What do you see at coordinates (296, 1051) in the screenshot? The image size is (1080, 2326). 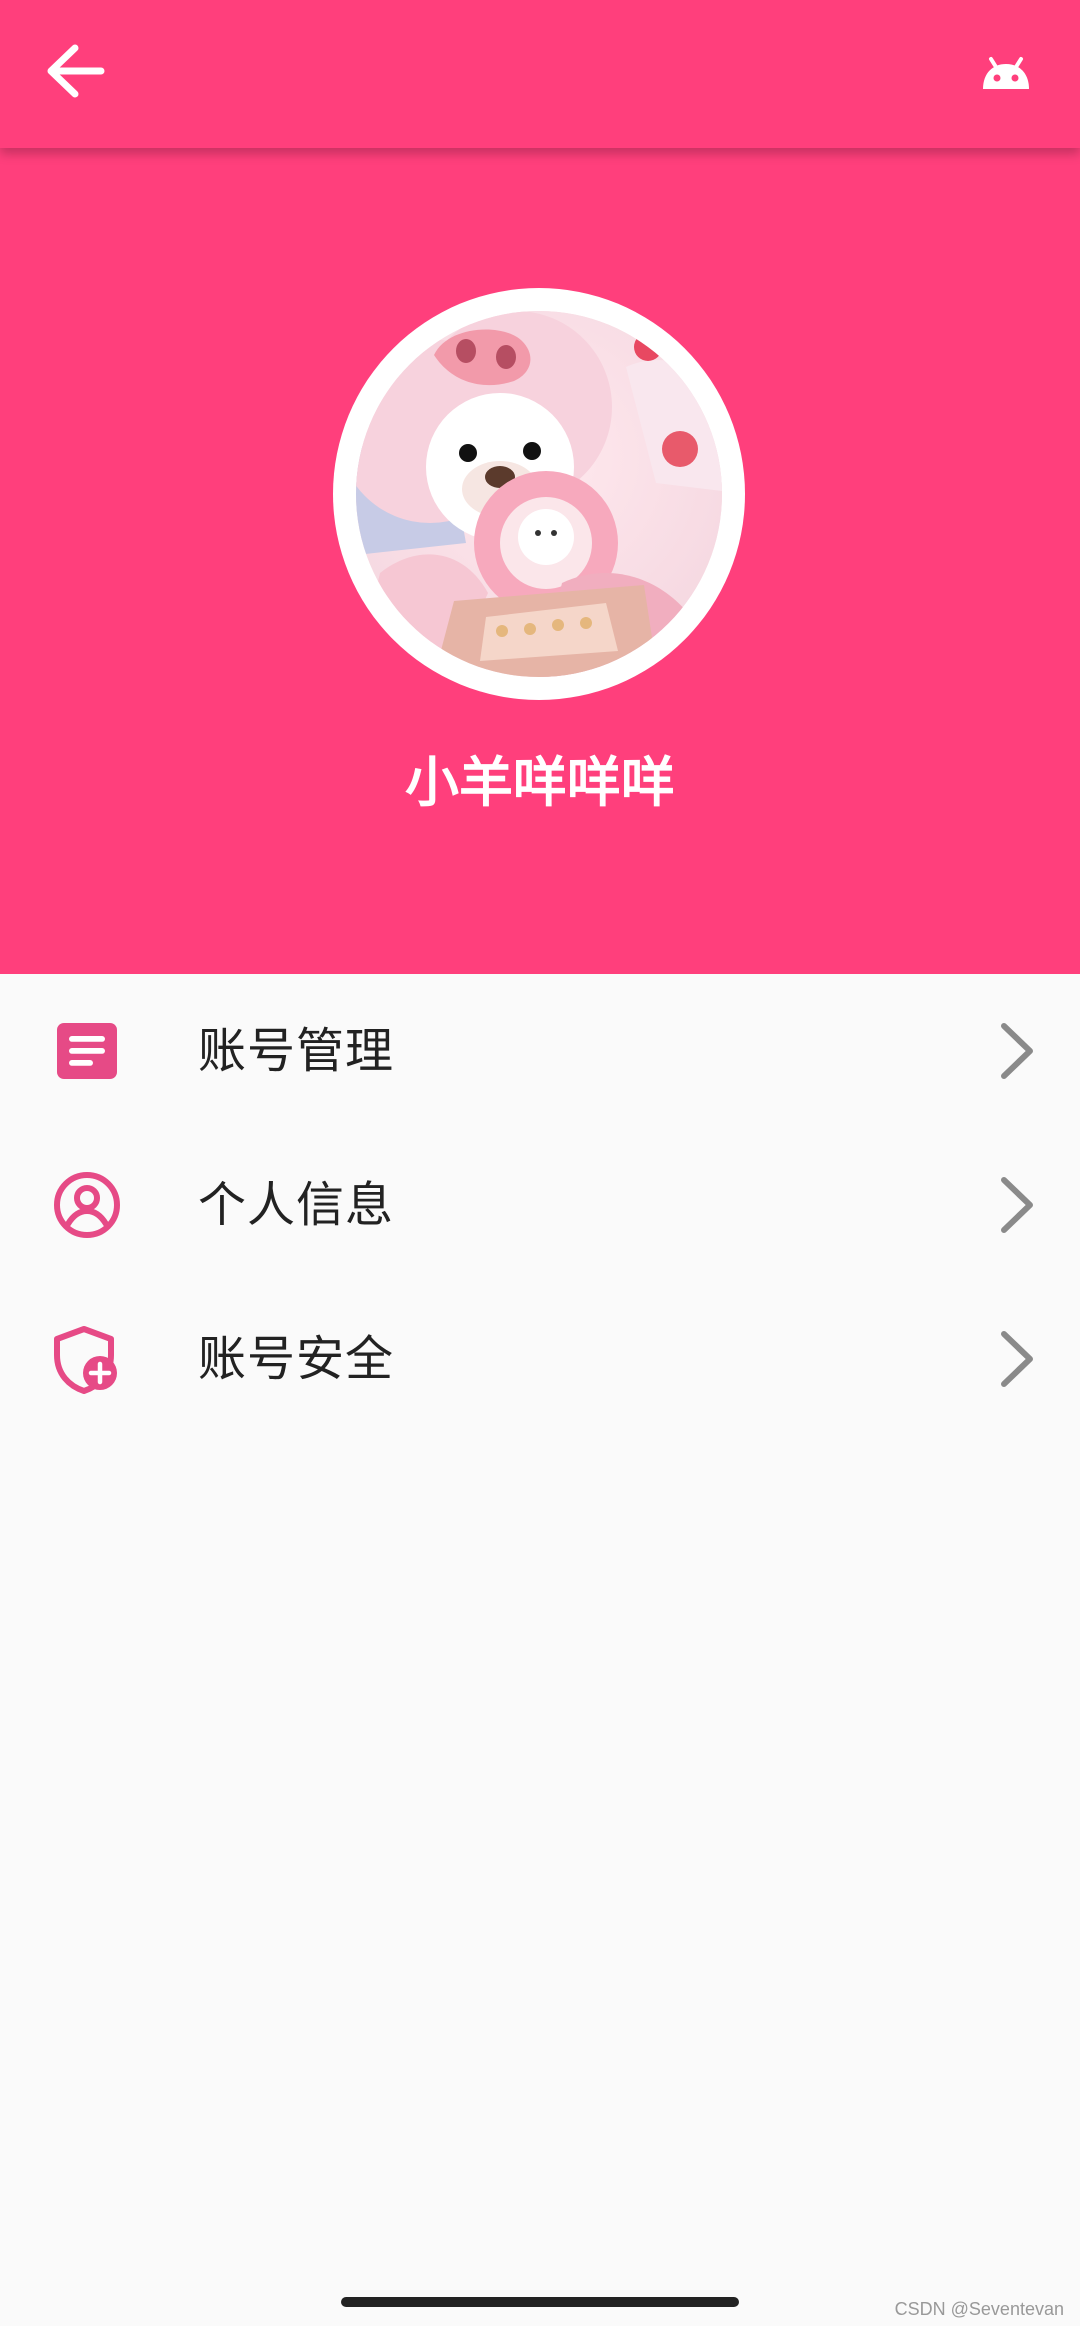 I see `menu-item-label: 账号管理` at bounding box center [296, 1051].